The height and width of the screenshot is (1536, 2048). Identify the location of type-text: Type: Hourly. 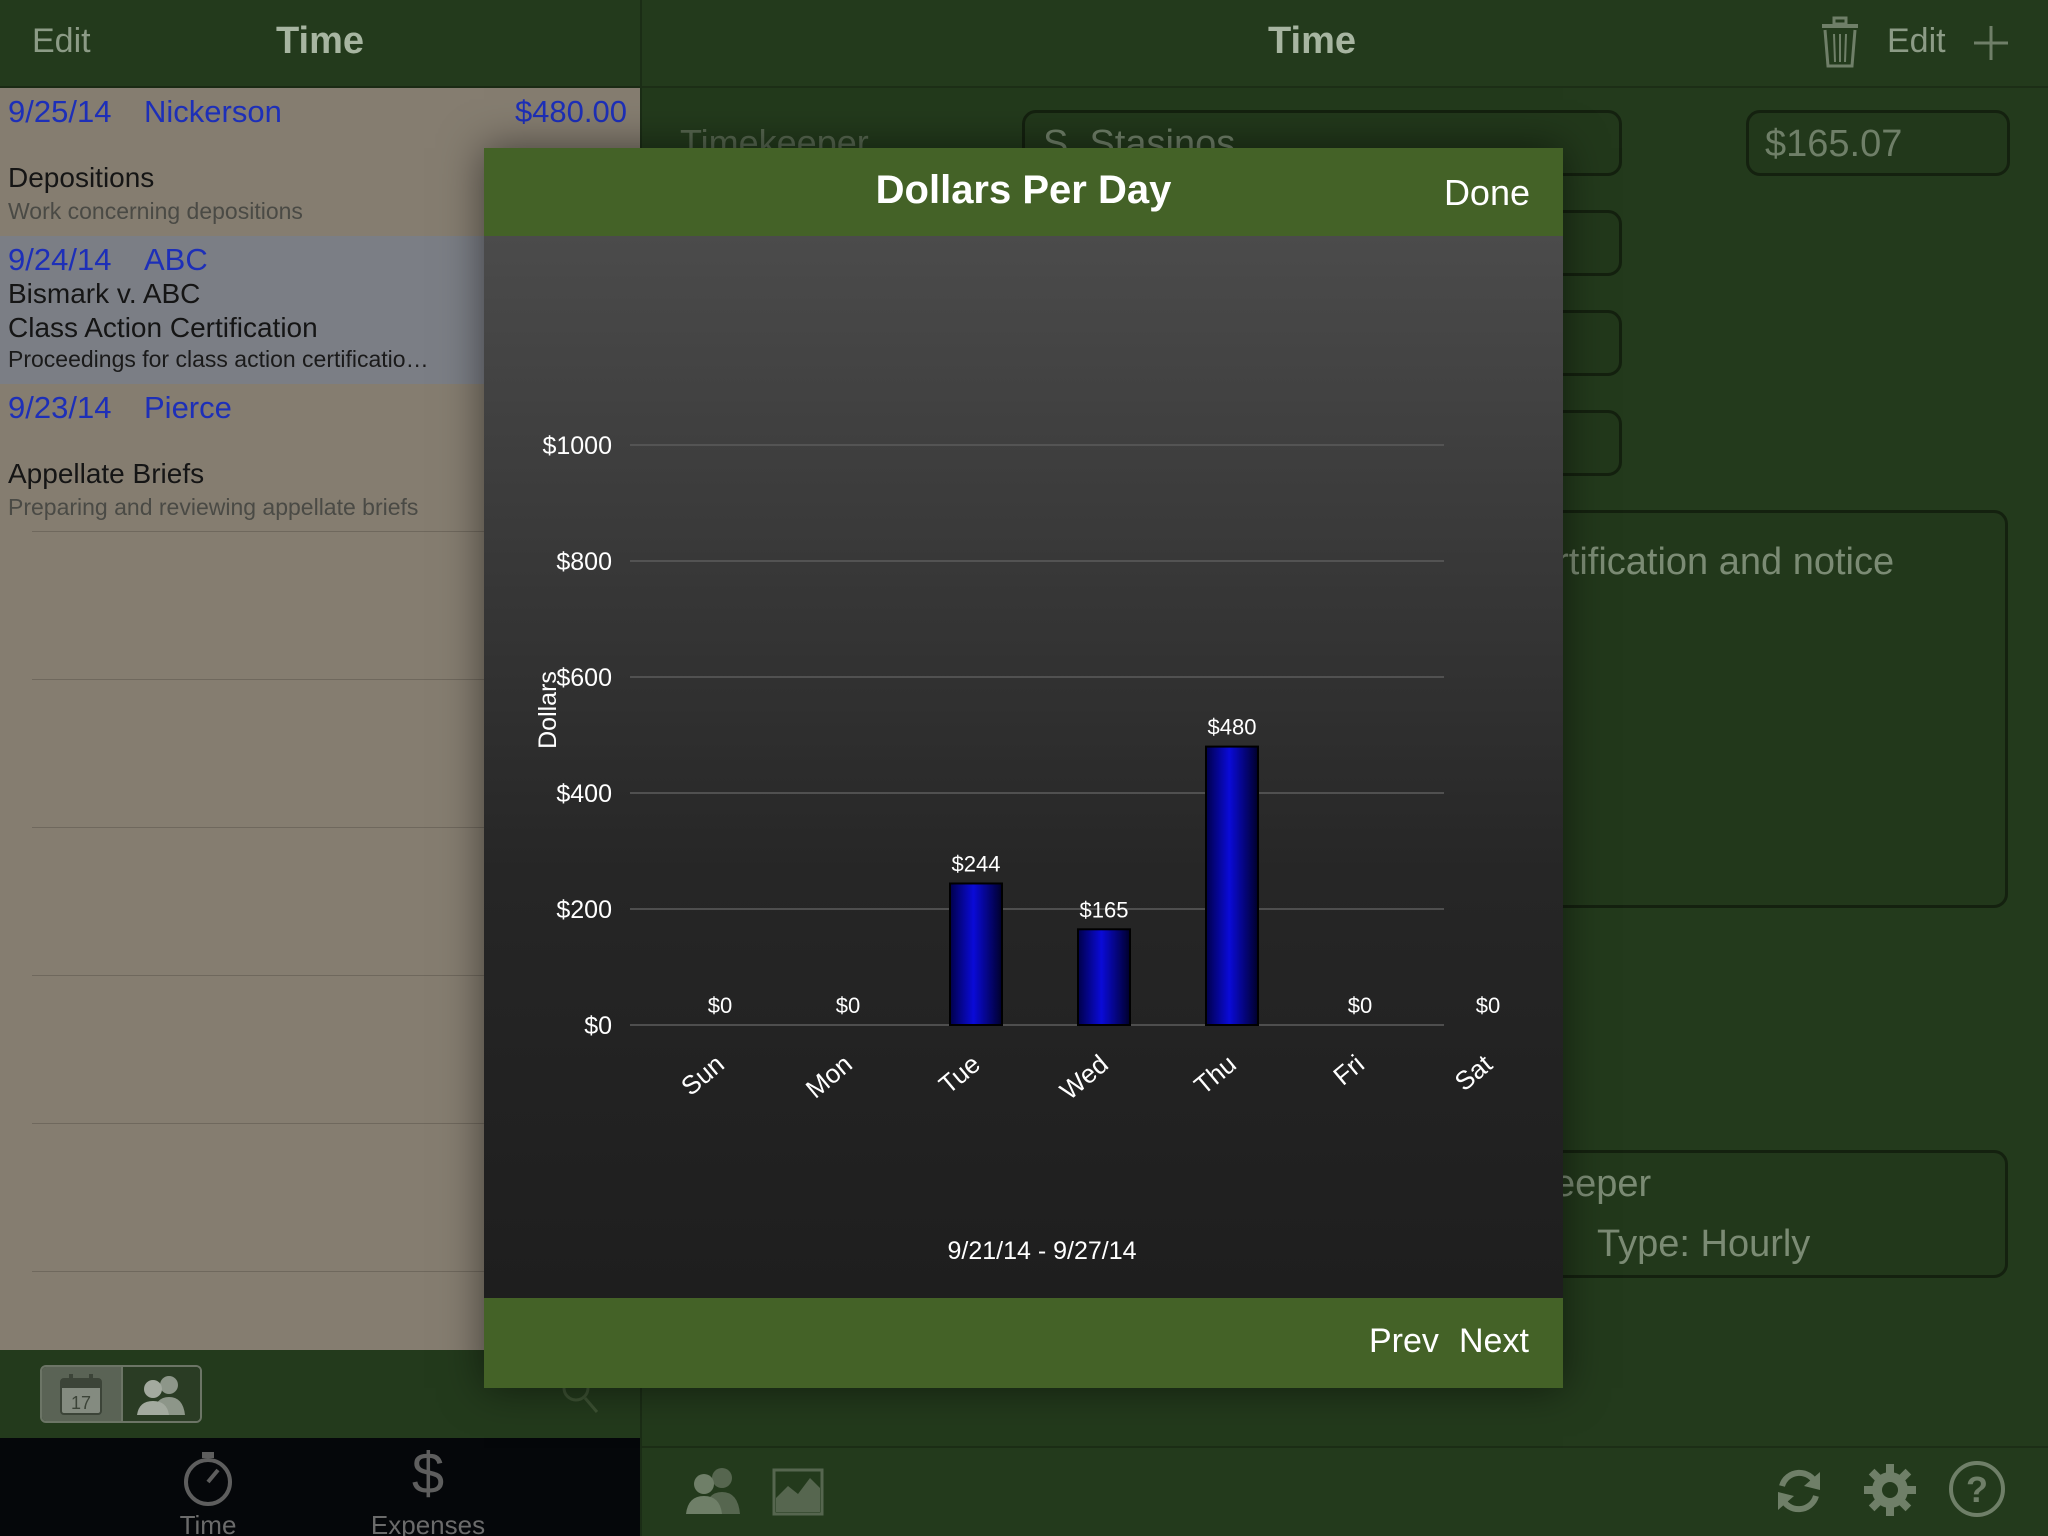
(1704, 1244).